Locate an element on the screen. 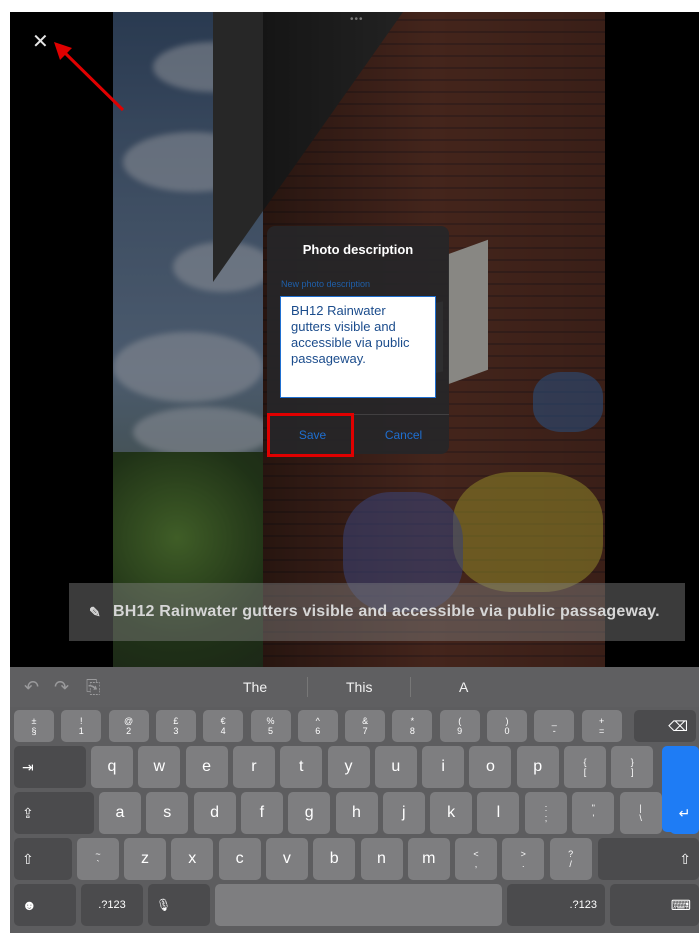 The height and width of the screenshot is (933, 699). caps-lock-key: ⇪ is located at coordinates (54, 813).